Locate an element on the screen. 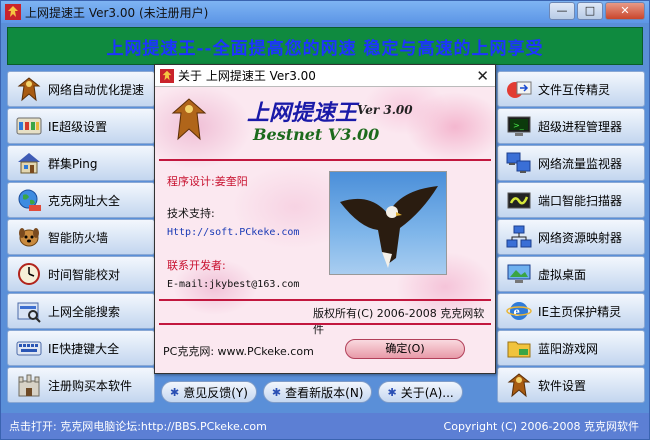 The image size is (650, 440). menu-button-register: 注册购买本软件 is located at coordinates (81, 385).